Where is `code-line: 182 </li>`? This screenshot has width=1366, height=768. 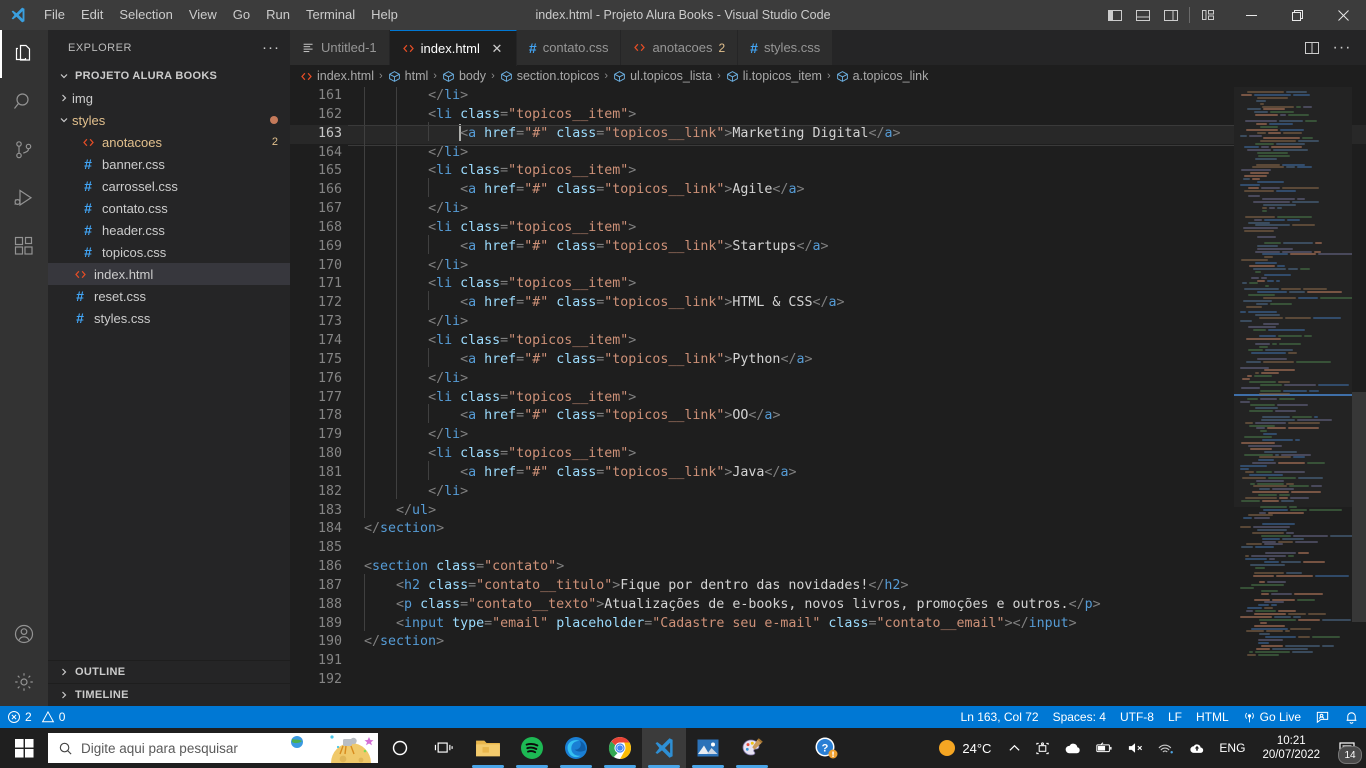 code-line: 182 </li> is located at coordinates (828, 490).